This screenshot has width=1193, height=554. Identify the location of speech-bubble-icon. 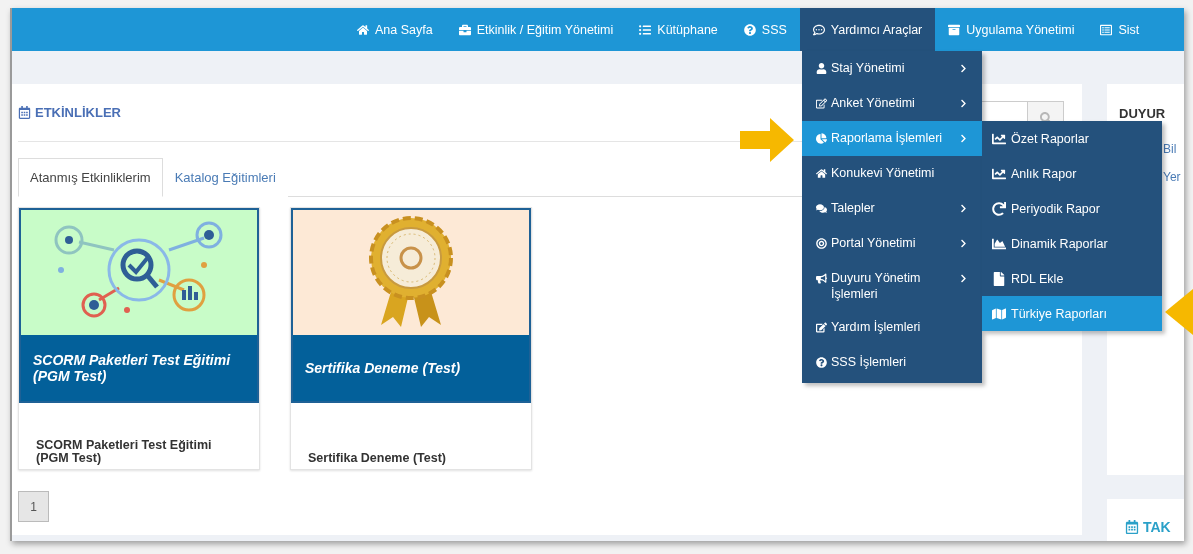
(818, 29).